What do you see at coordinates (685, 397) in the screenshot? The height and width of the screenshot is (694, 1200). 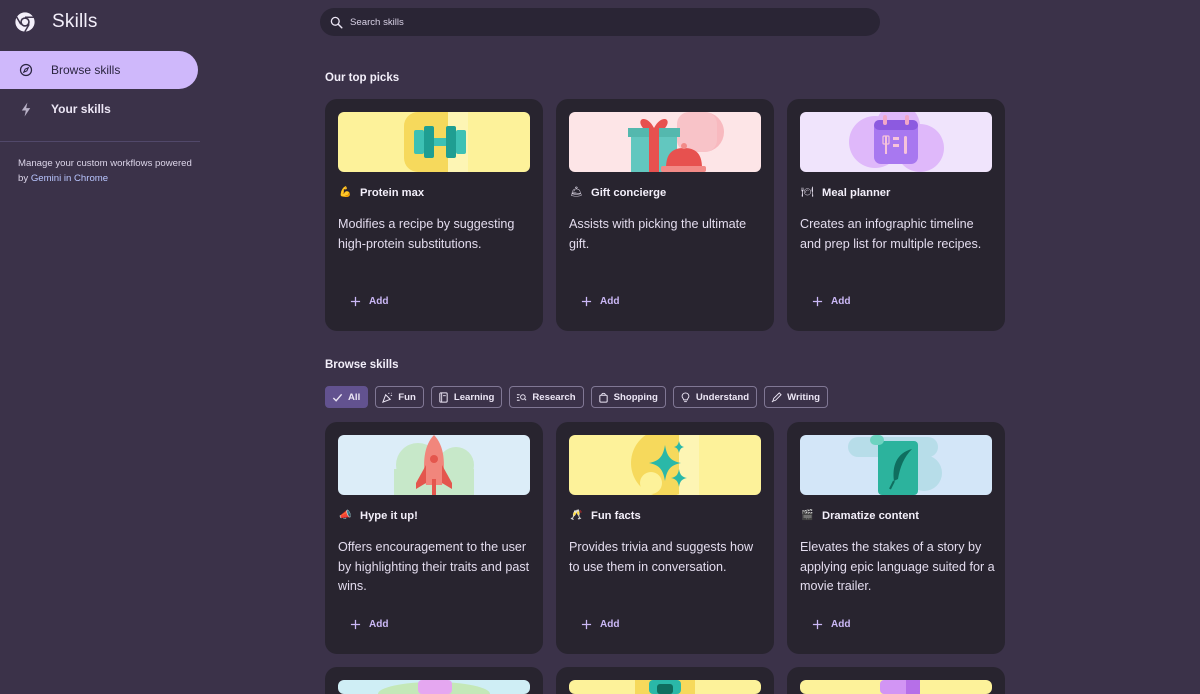 I see `lightbulb-icon` at bounding box center [685, 397].